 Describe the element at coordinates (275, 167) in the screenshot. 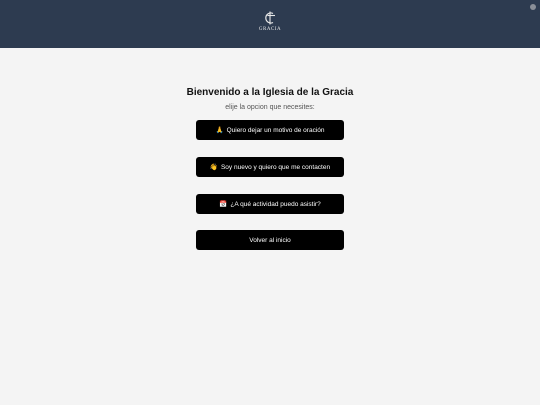

I see `new-visitor-contact-label: Soy nuevo y quiero que me contacten` at that location.